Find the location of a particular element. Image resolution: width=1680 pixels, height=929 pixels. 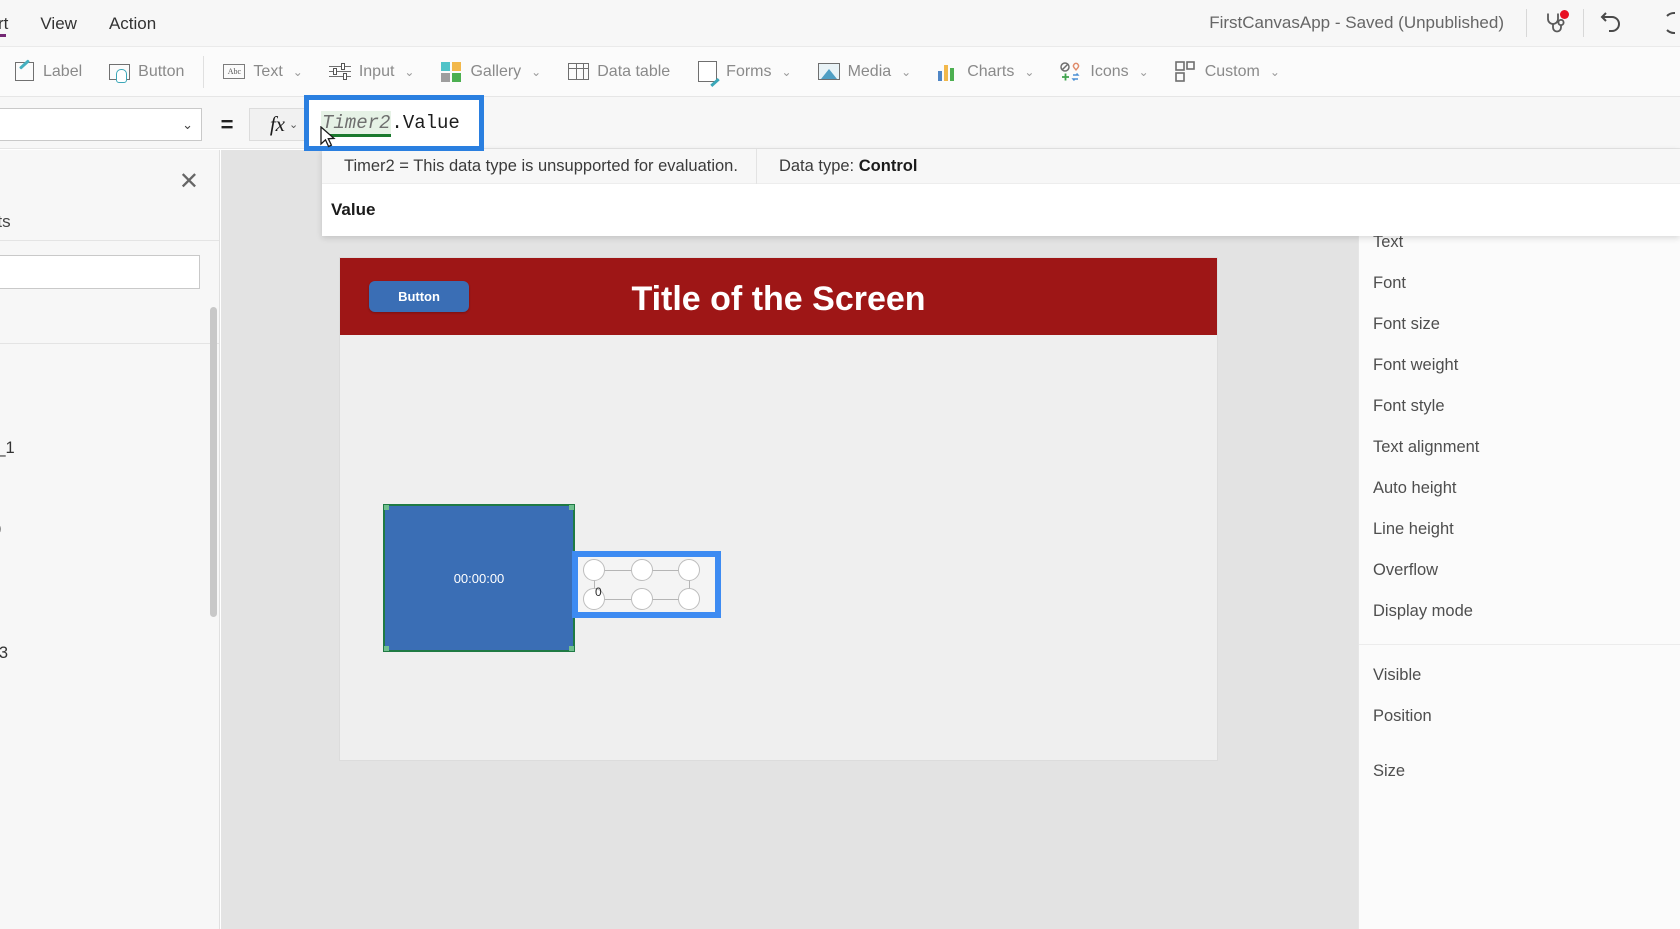

redo-button is located at coordinates (1660, 23).